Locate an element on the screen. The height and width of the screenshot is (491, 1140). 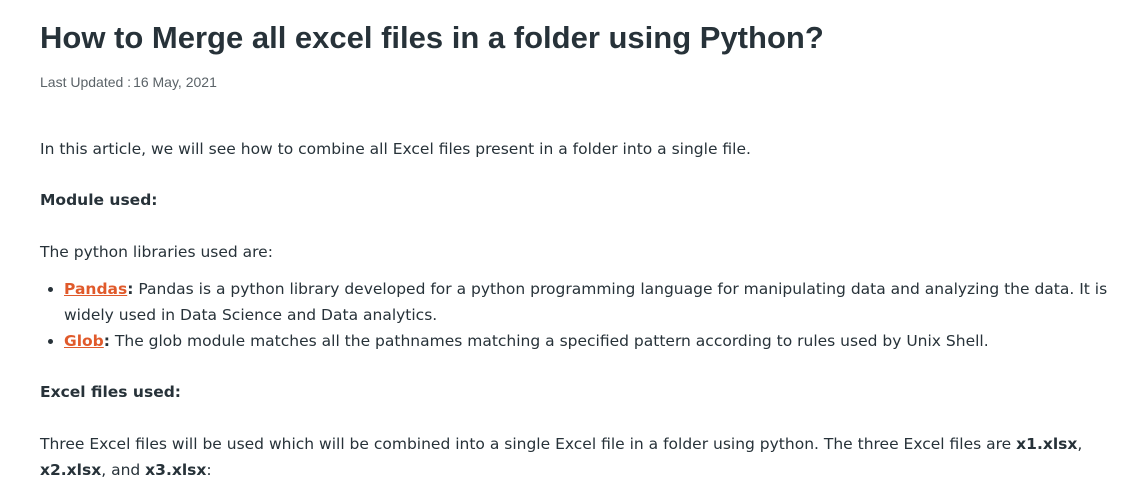
glob-link: Glob is located at coordinates (84, 341).